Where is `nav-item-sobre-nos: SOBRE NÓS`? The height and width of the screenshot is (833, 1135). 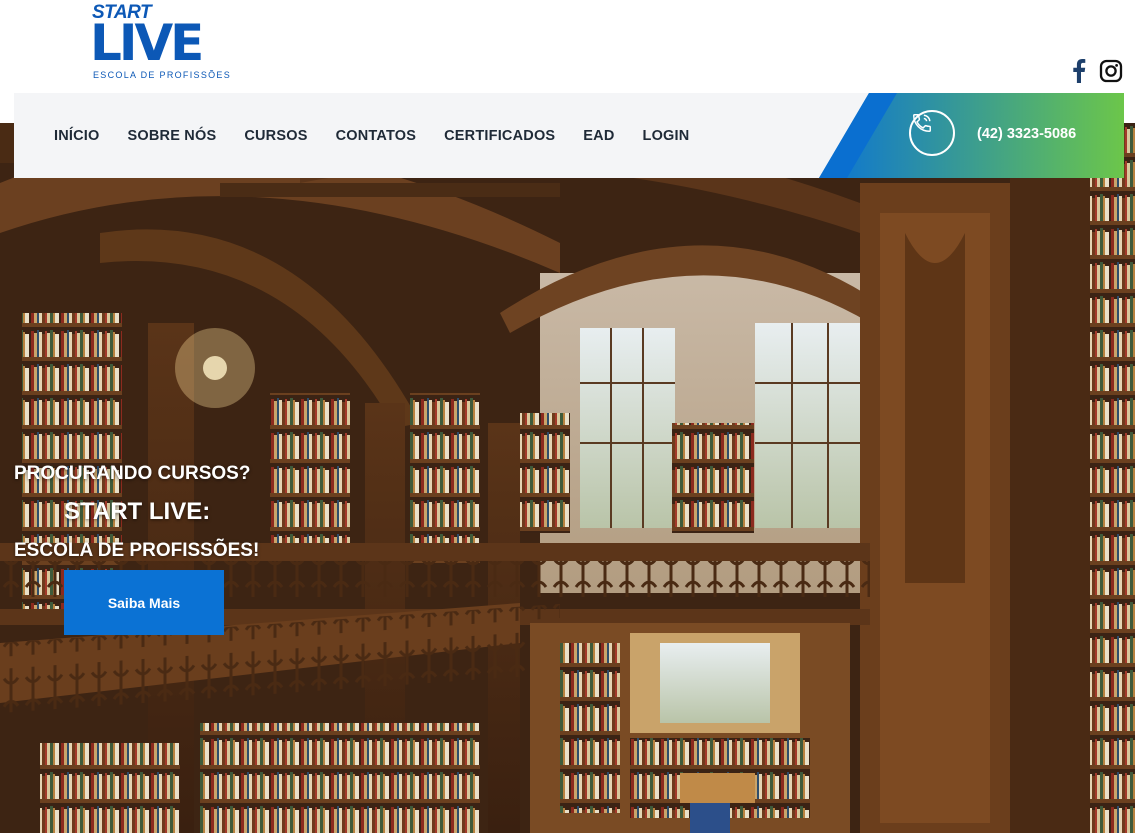
nav-item-sobre-nos: SOBRE NÓS is located at coordinates (172, 136).